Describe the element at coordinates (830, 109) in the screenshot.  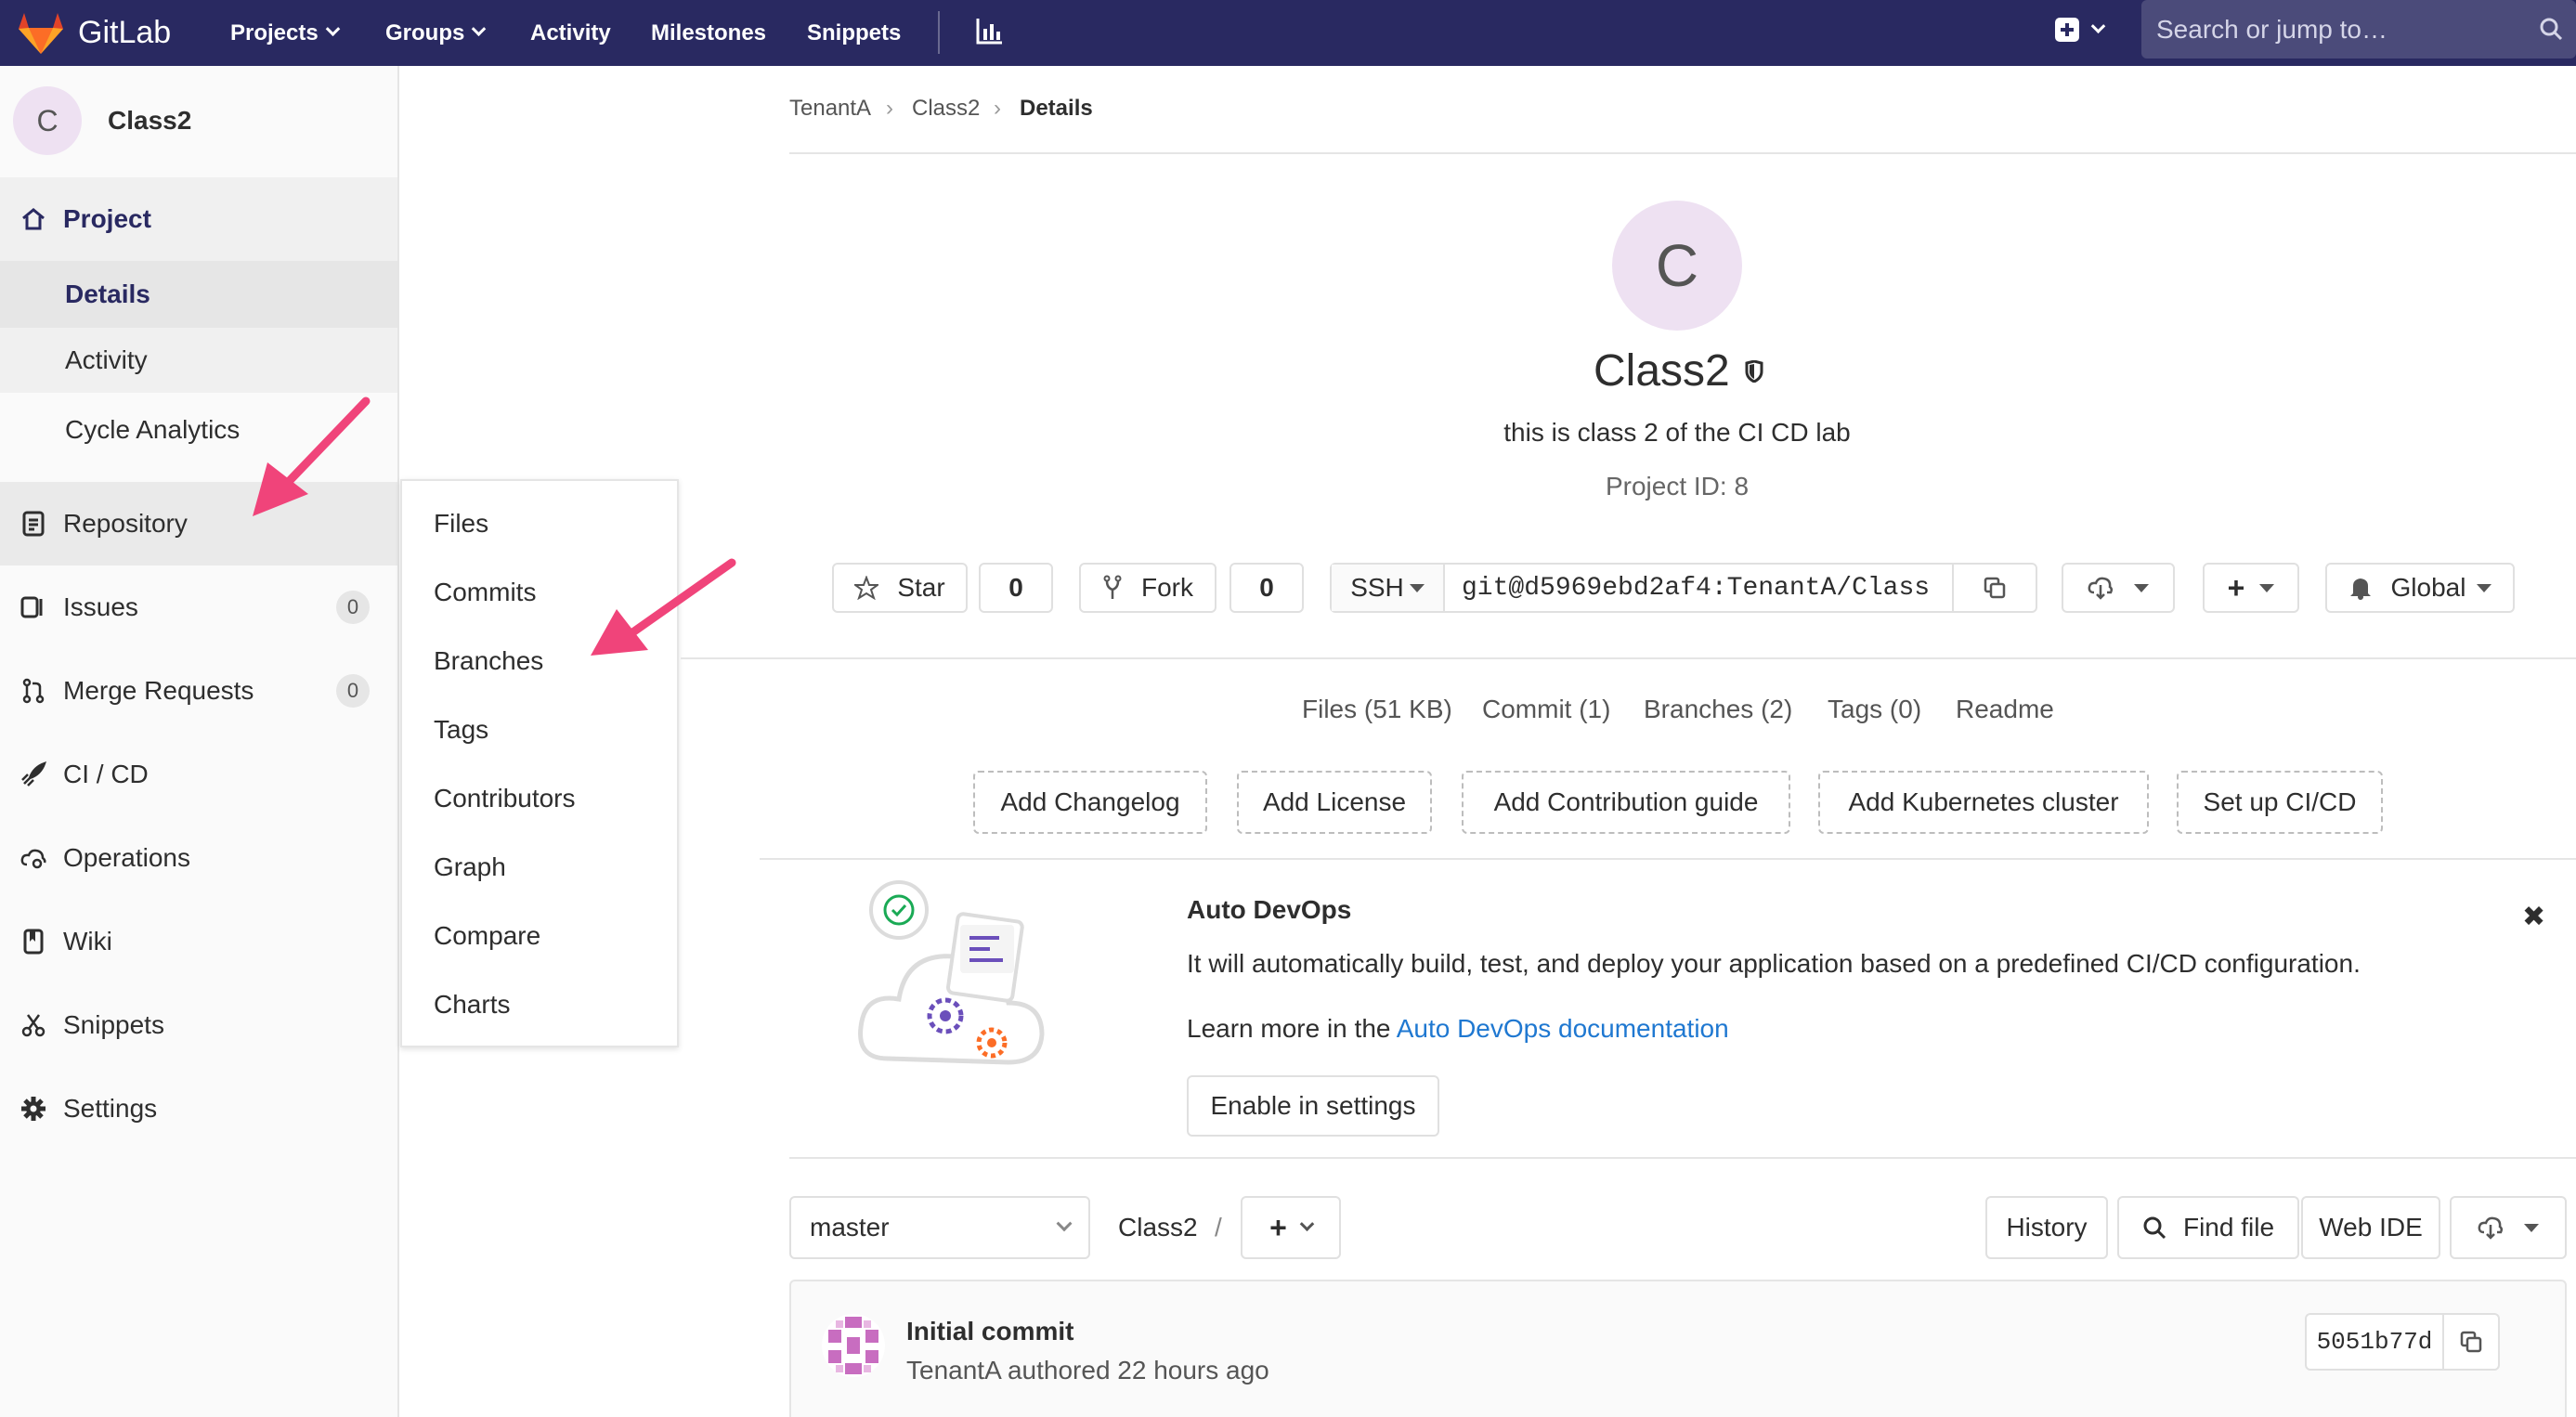
I see `breadcrumb-tenanta: TenantA` at that location.